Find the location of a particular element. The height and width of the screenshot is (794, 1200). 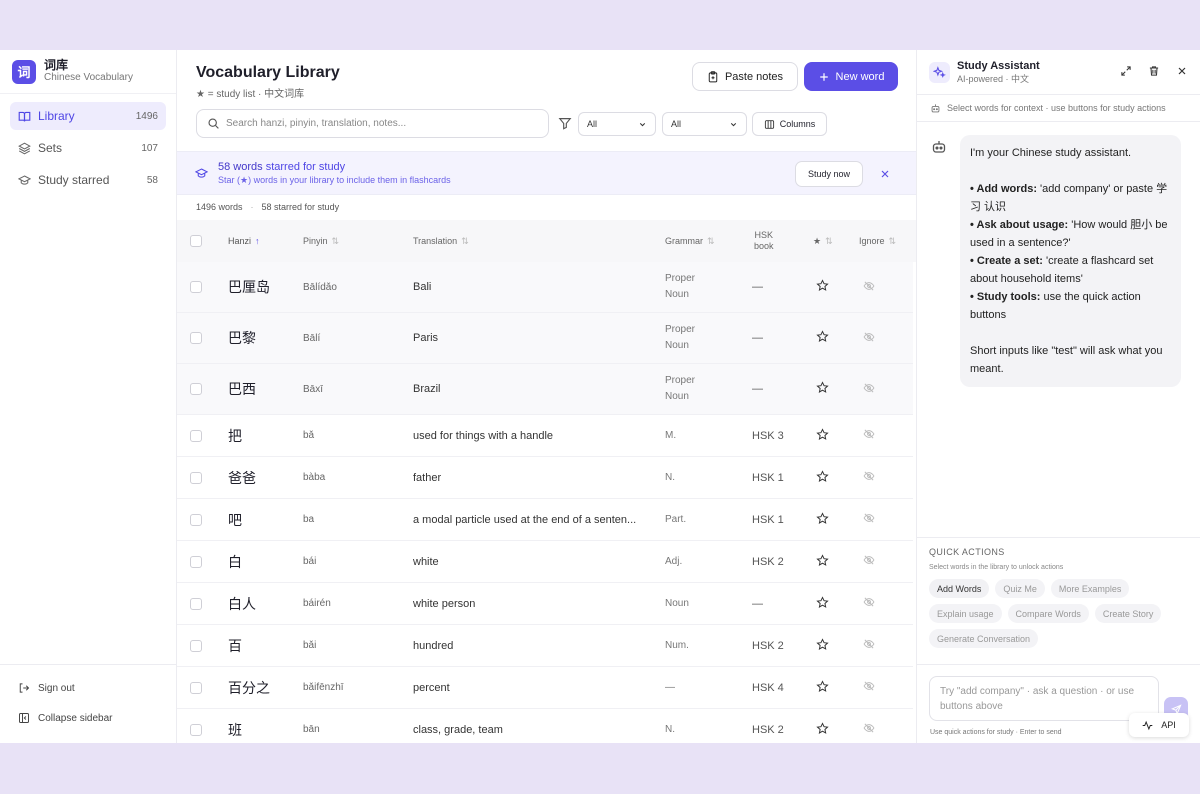

table-row: 百分之 bǎifēnzhī percent — HSK 4 is located at coordinates (545, 688).